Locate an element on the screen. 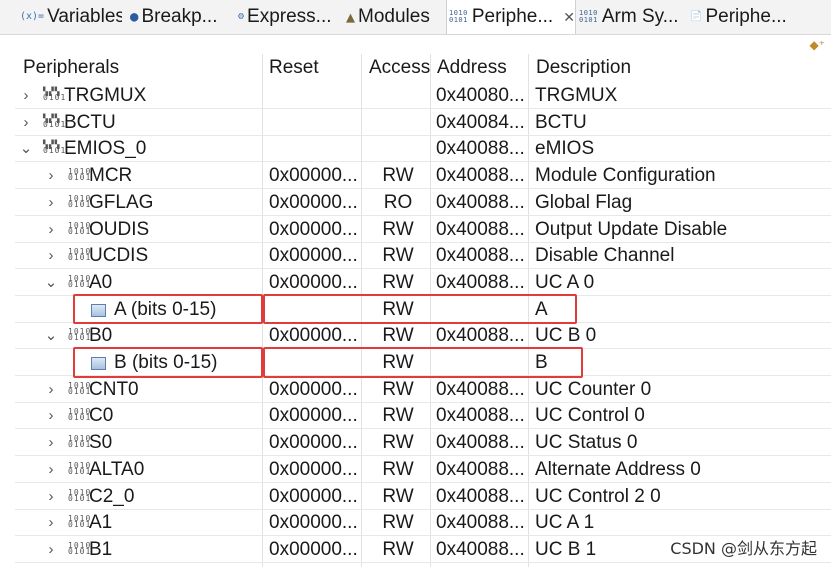 This screenshot has height=567, width=831. row-name: EMIOS_0 is located at coordinates (105, 149).